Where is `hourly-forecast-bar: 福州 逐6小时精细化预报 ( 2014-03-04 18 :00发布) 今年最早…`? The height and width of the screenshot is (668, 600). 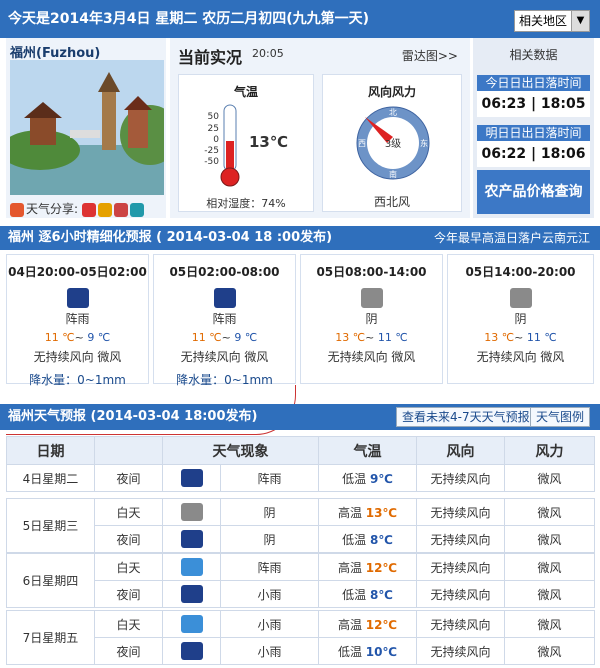
hourly-forecast-bar: 福州 逐6小时精细化预报 ( 2014-03-04 18 :00发布) 今年最早… is located at coordinates (300, 238).